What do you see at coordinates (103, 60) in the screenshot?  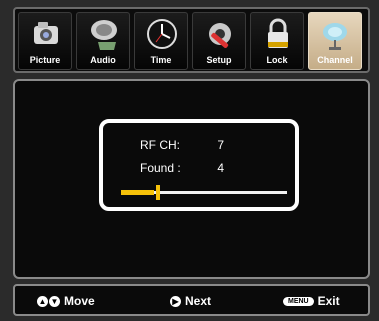 I see `tab-label: Audio` at bounding box center [103, 60].